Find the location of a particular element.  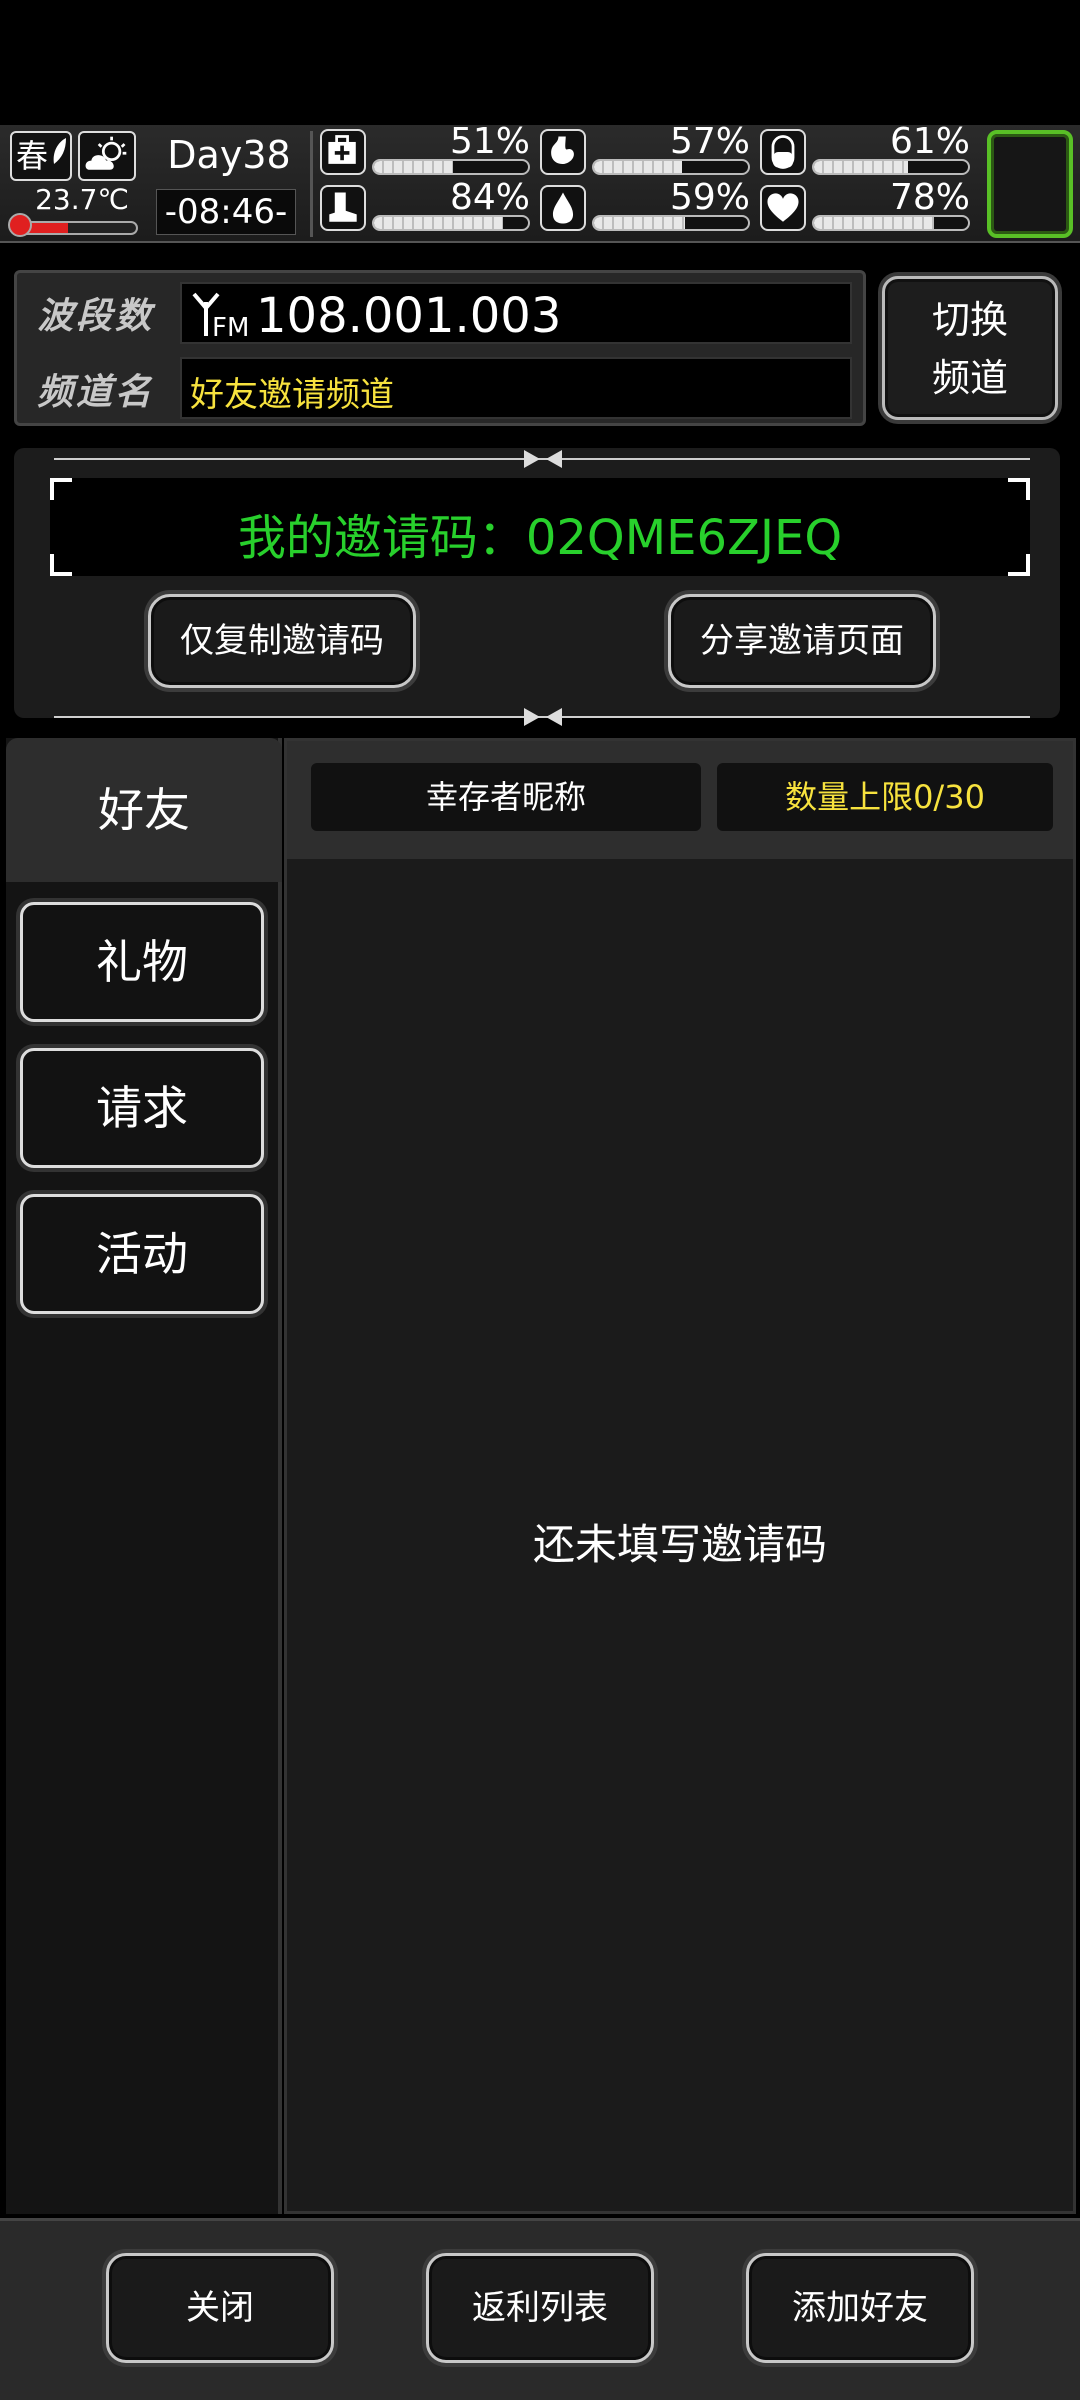

antenna-icon: FM is located at coordinates (220, 316).